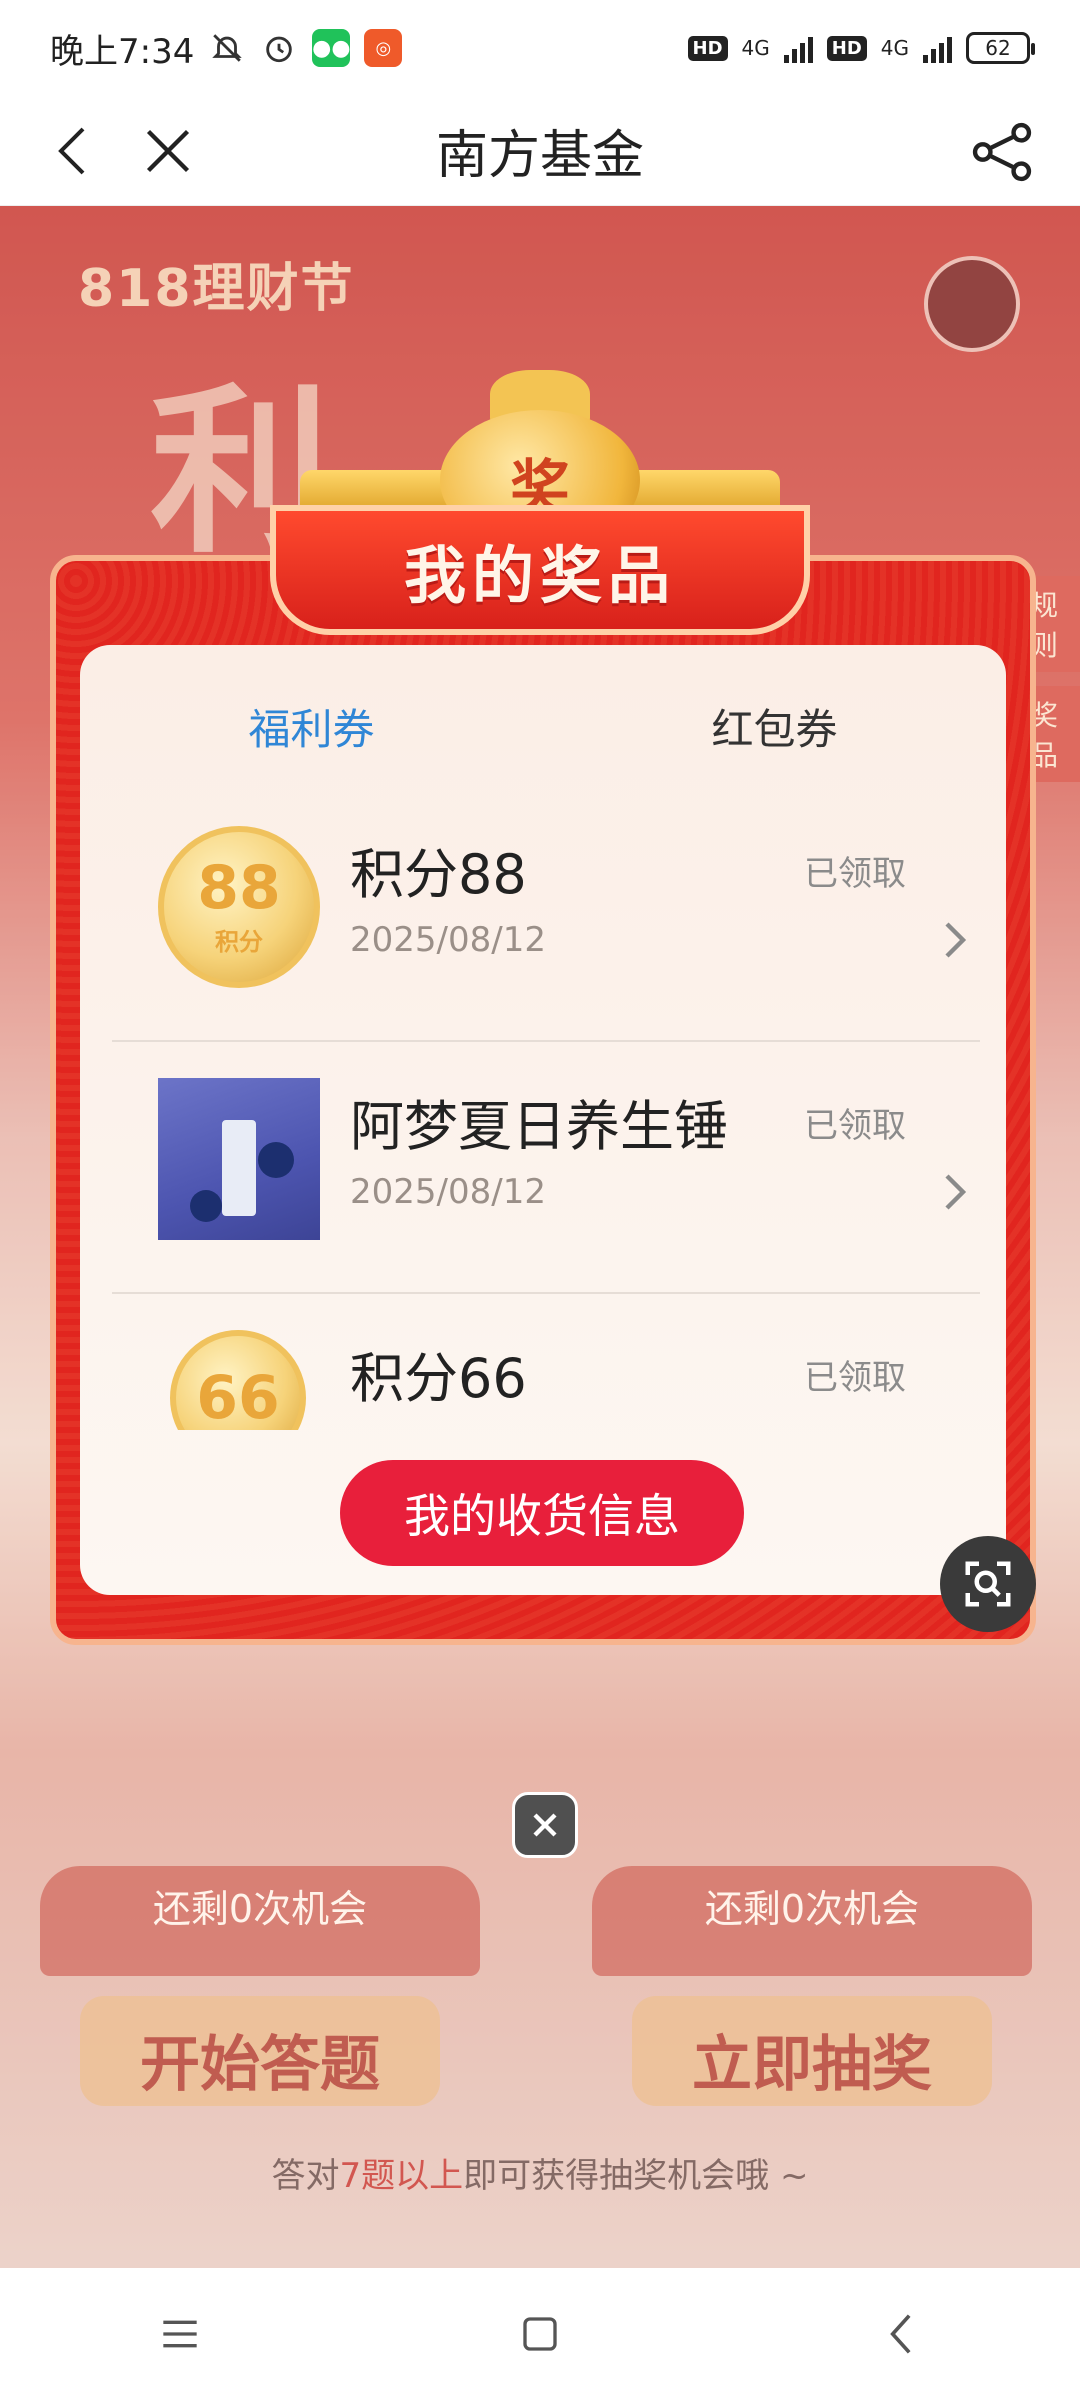 This screenshot has height=2400, width=1080. Describe the element at coordinates (542, 1513) in the screenshot. I see `shipping-info-button: 我的收货信息` at that location.